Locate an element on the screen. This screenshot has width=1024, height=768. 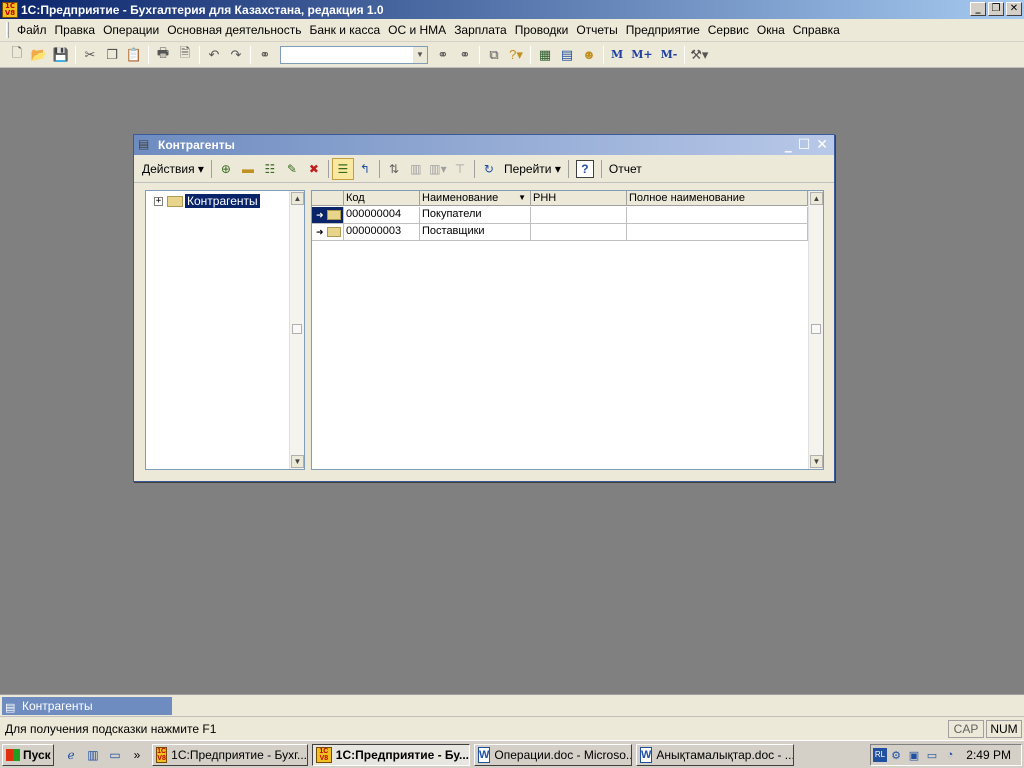
filter-list-icon: ▥▾ is located at coordinates (438, 169).